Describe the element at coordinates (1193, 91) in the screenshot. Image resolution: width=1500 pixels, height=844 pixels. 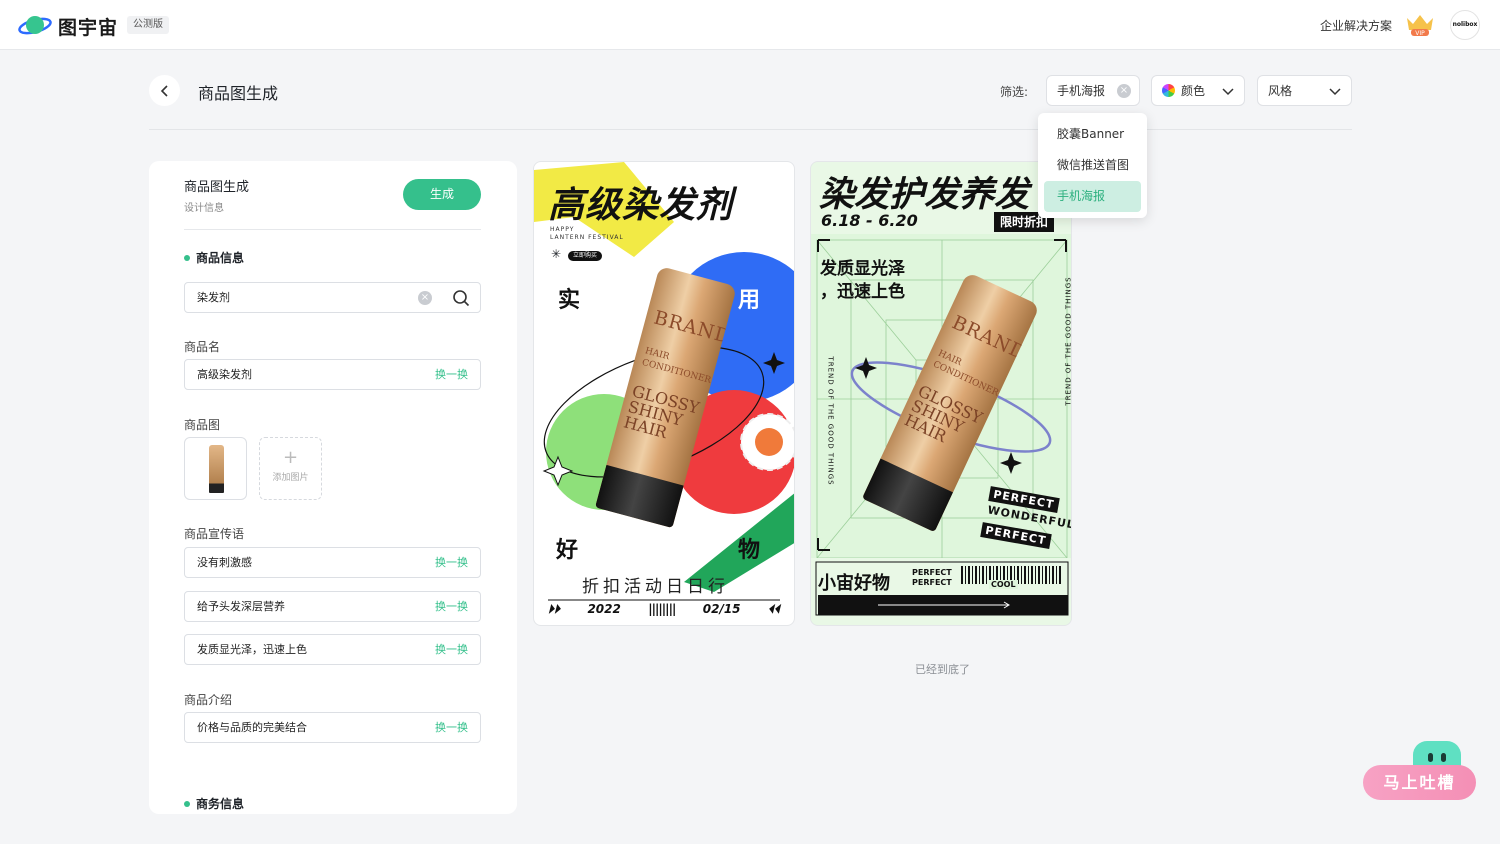
I see `color-filter-label: 颜色` at that location.